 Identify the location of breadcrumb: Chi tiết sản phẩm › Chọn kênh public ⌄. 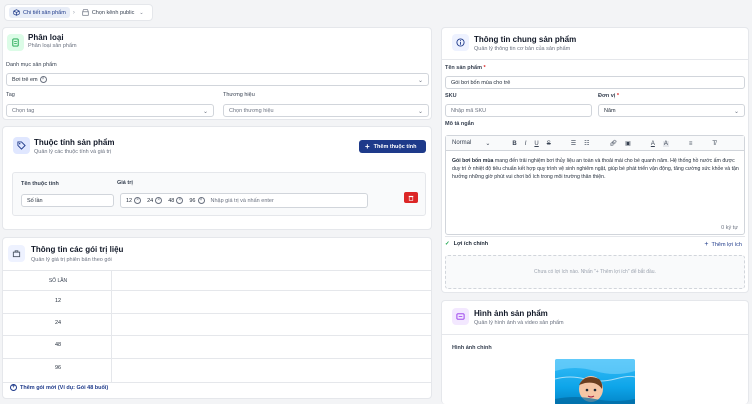
(78, 12).